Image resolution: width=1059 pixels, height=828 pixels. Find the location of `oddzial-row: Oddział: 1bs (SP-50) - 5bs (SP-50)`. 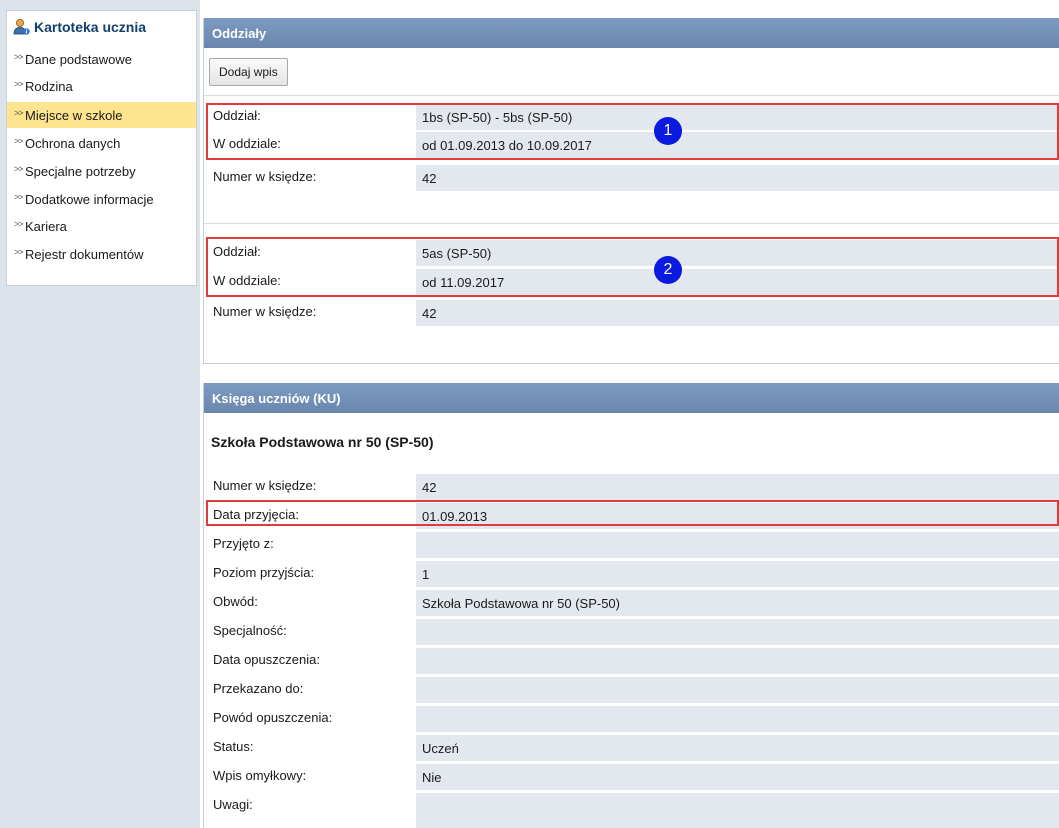

oddzial-row: Oddział: 1bs (SP-50) - 5bs (SP-50) is located at coordinates (635, 117).